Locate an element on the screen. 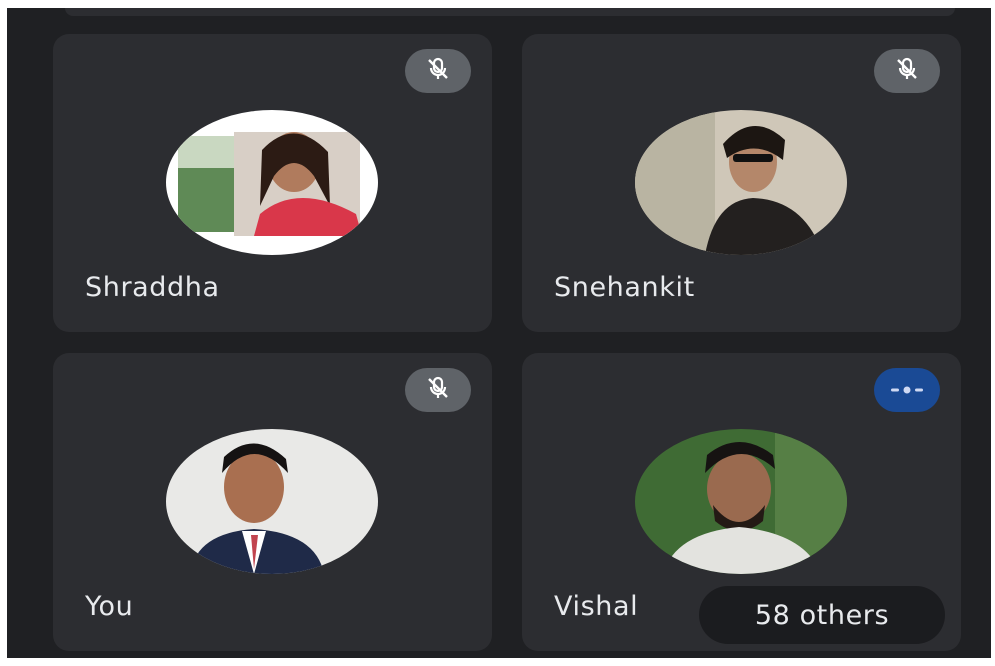 The width and height of the screenshot is (995, 666). participant-name: You is located at coordinates (109, 606).